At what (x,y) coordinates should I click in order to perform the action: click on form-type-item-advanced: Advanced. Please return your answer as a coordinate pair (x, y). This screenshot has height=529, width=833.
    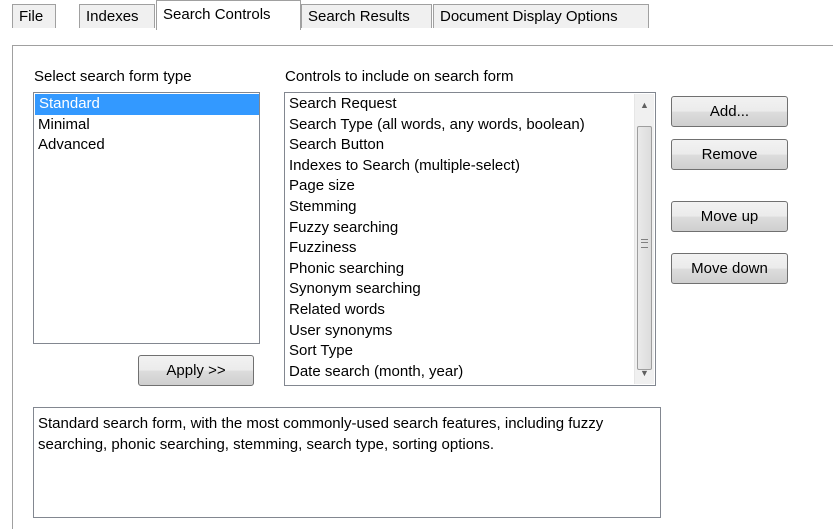
    Looking at the image, I should click on (146, 145).